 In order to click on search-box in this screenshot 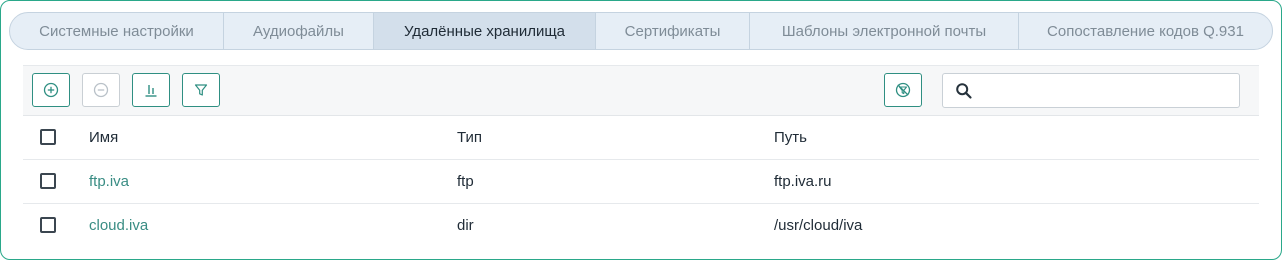, I will do `click(1091, 90)`.